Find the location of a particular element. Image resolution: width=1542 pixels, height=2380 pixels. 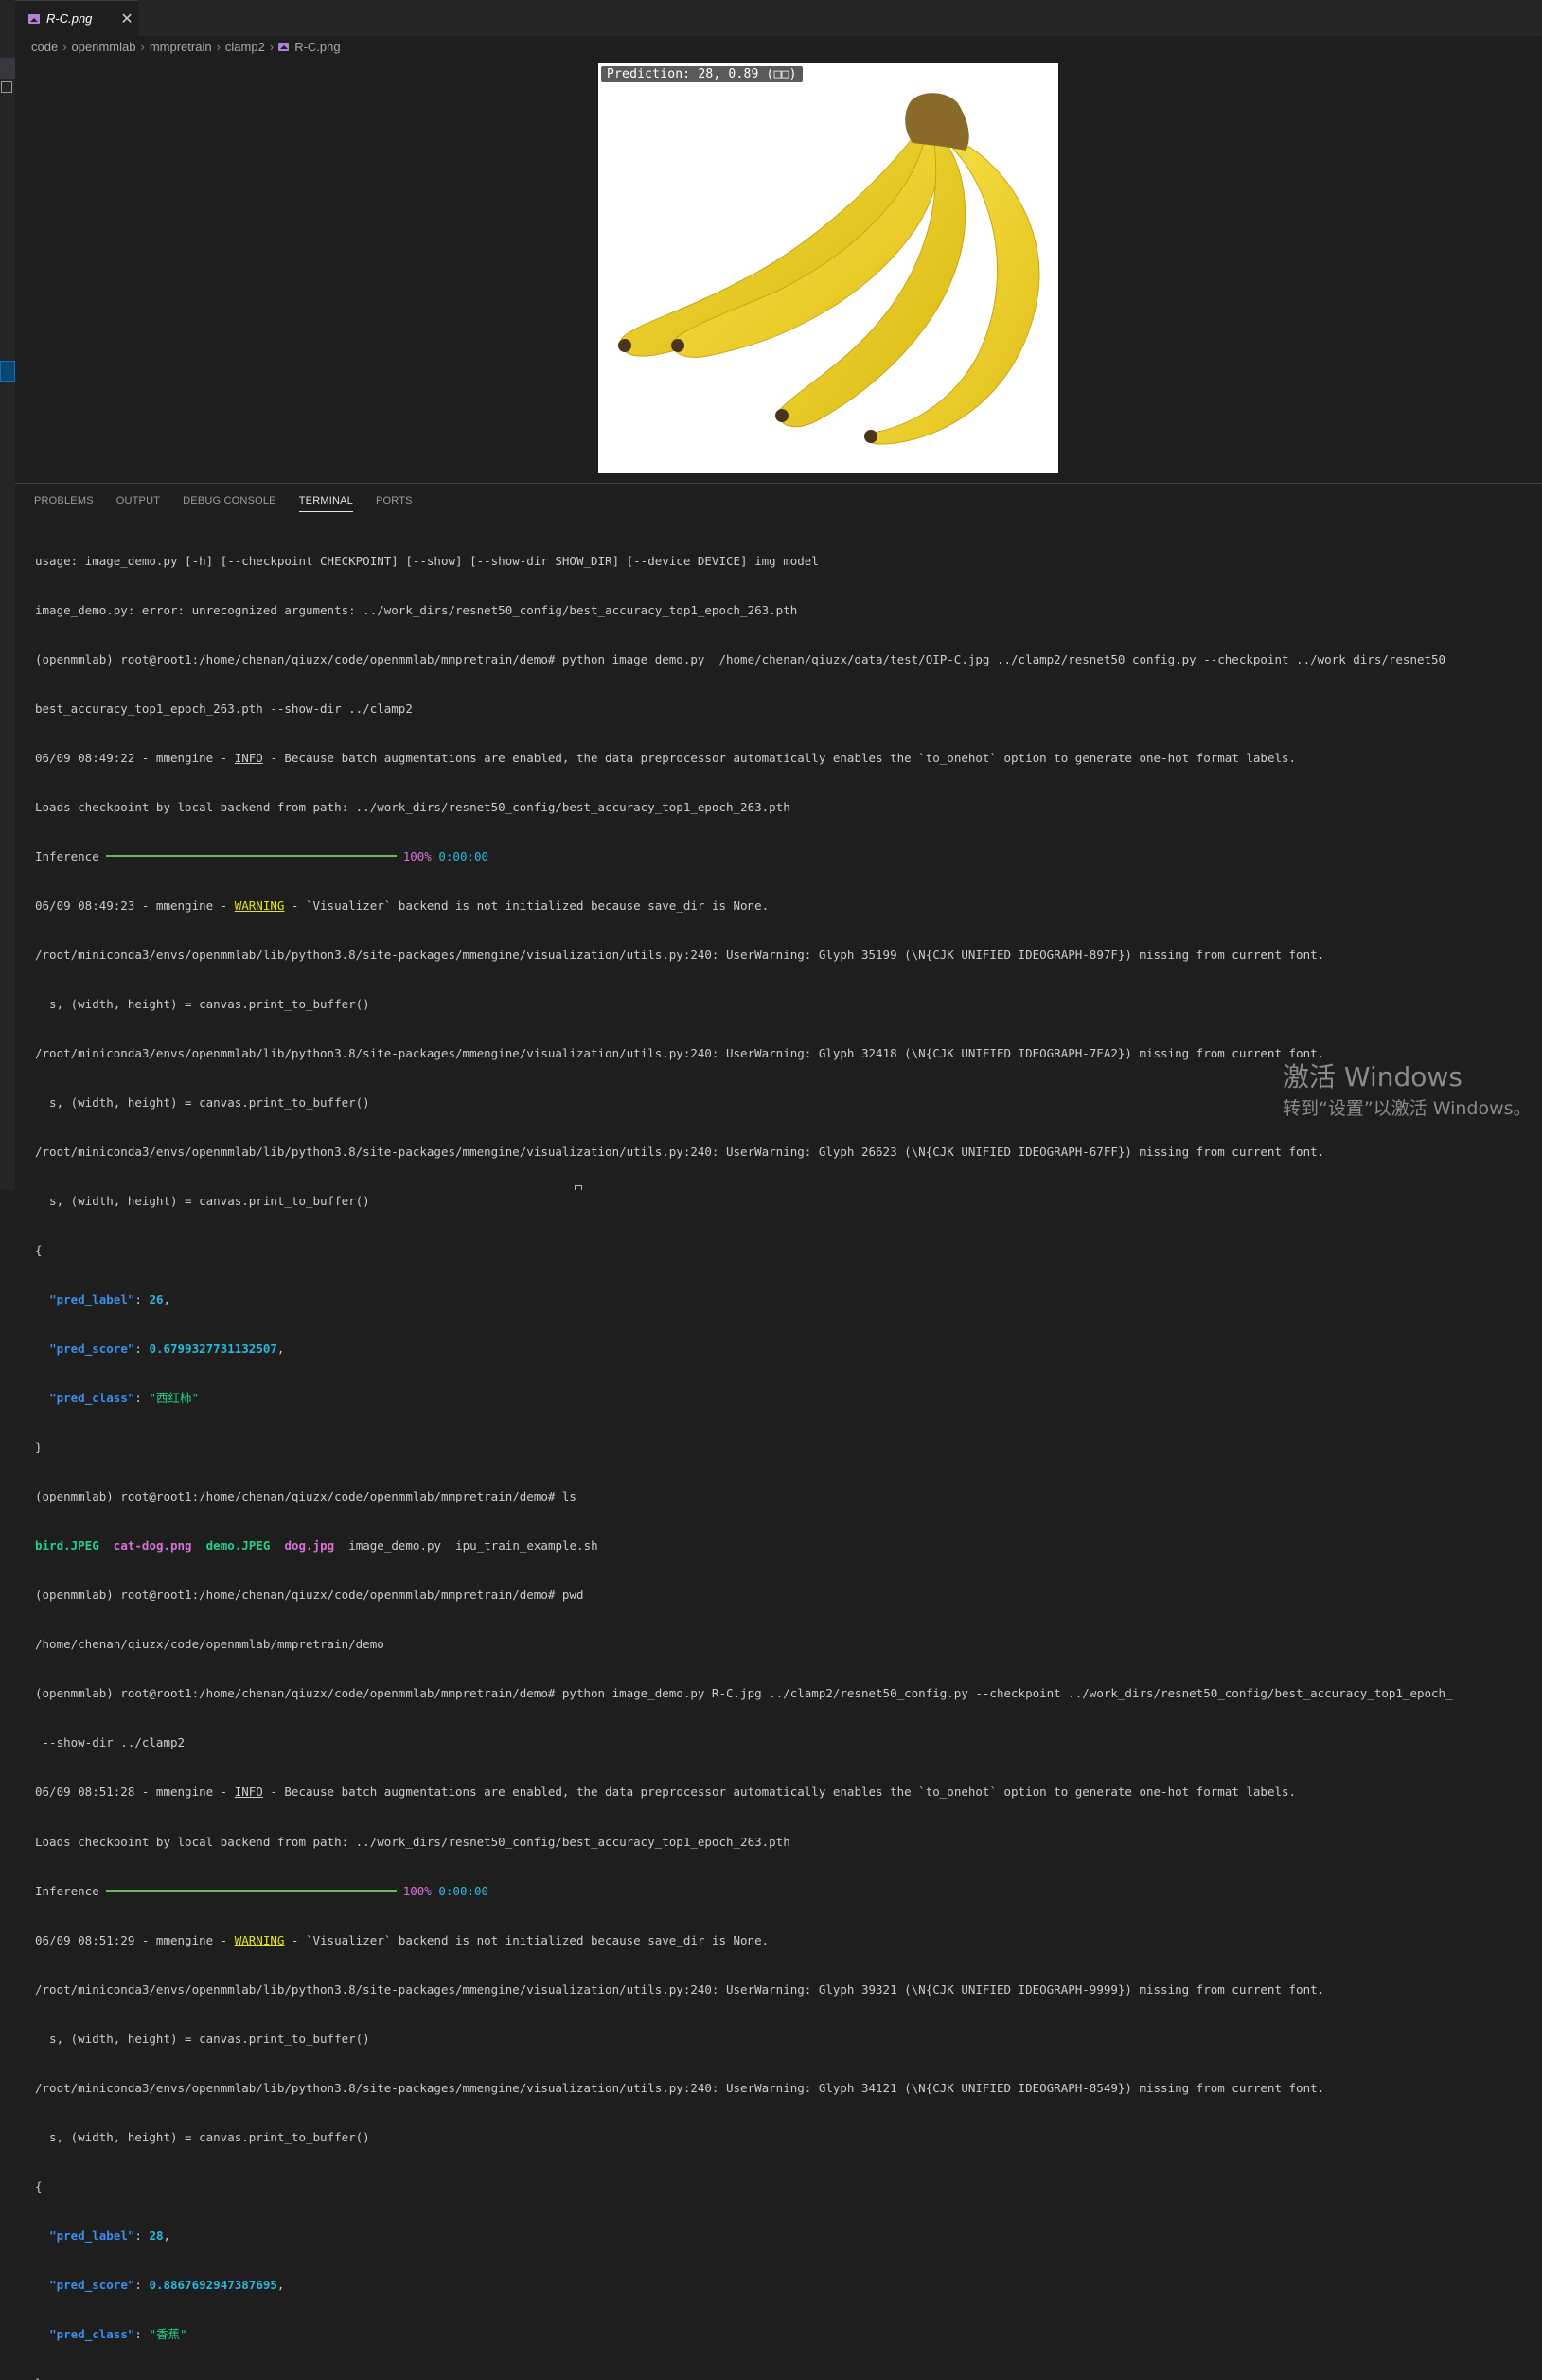

close-icon: ✕ is located at coordinates (127, 18).